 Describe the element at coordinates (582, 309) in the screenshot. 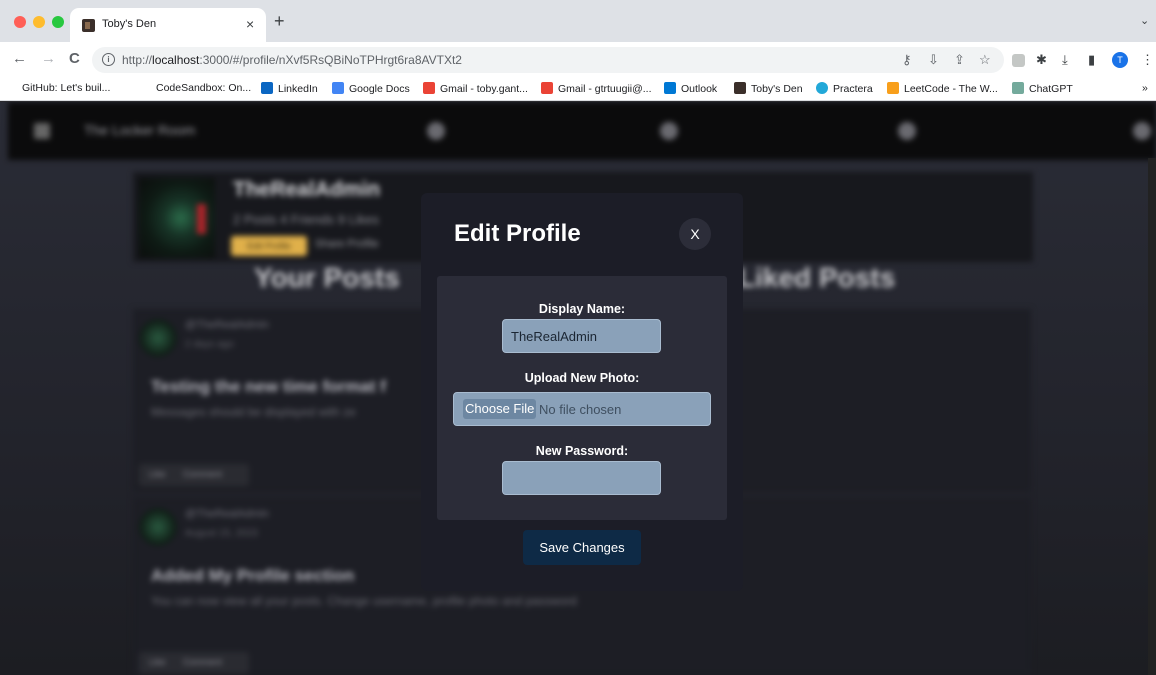

I see `display-name-label: Display Name:` at that location.